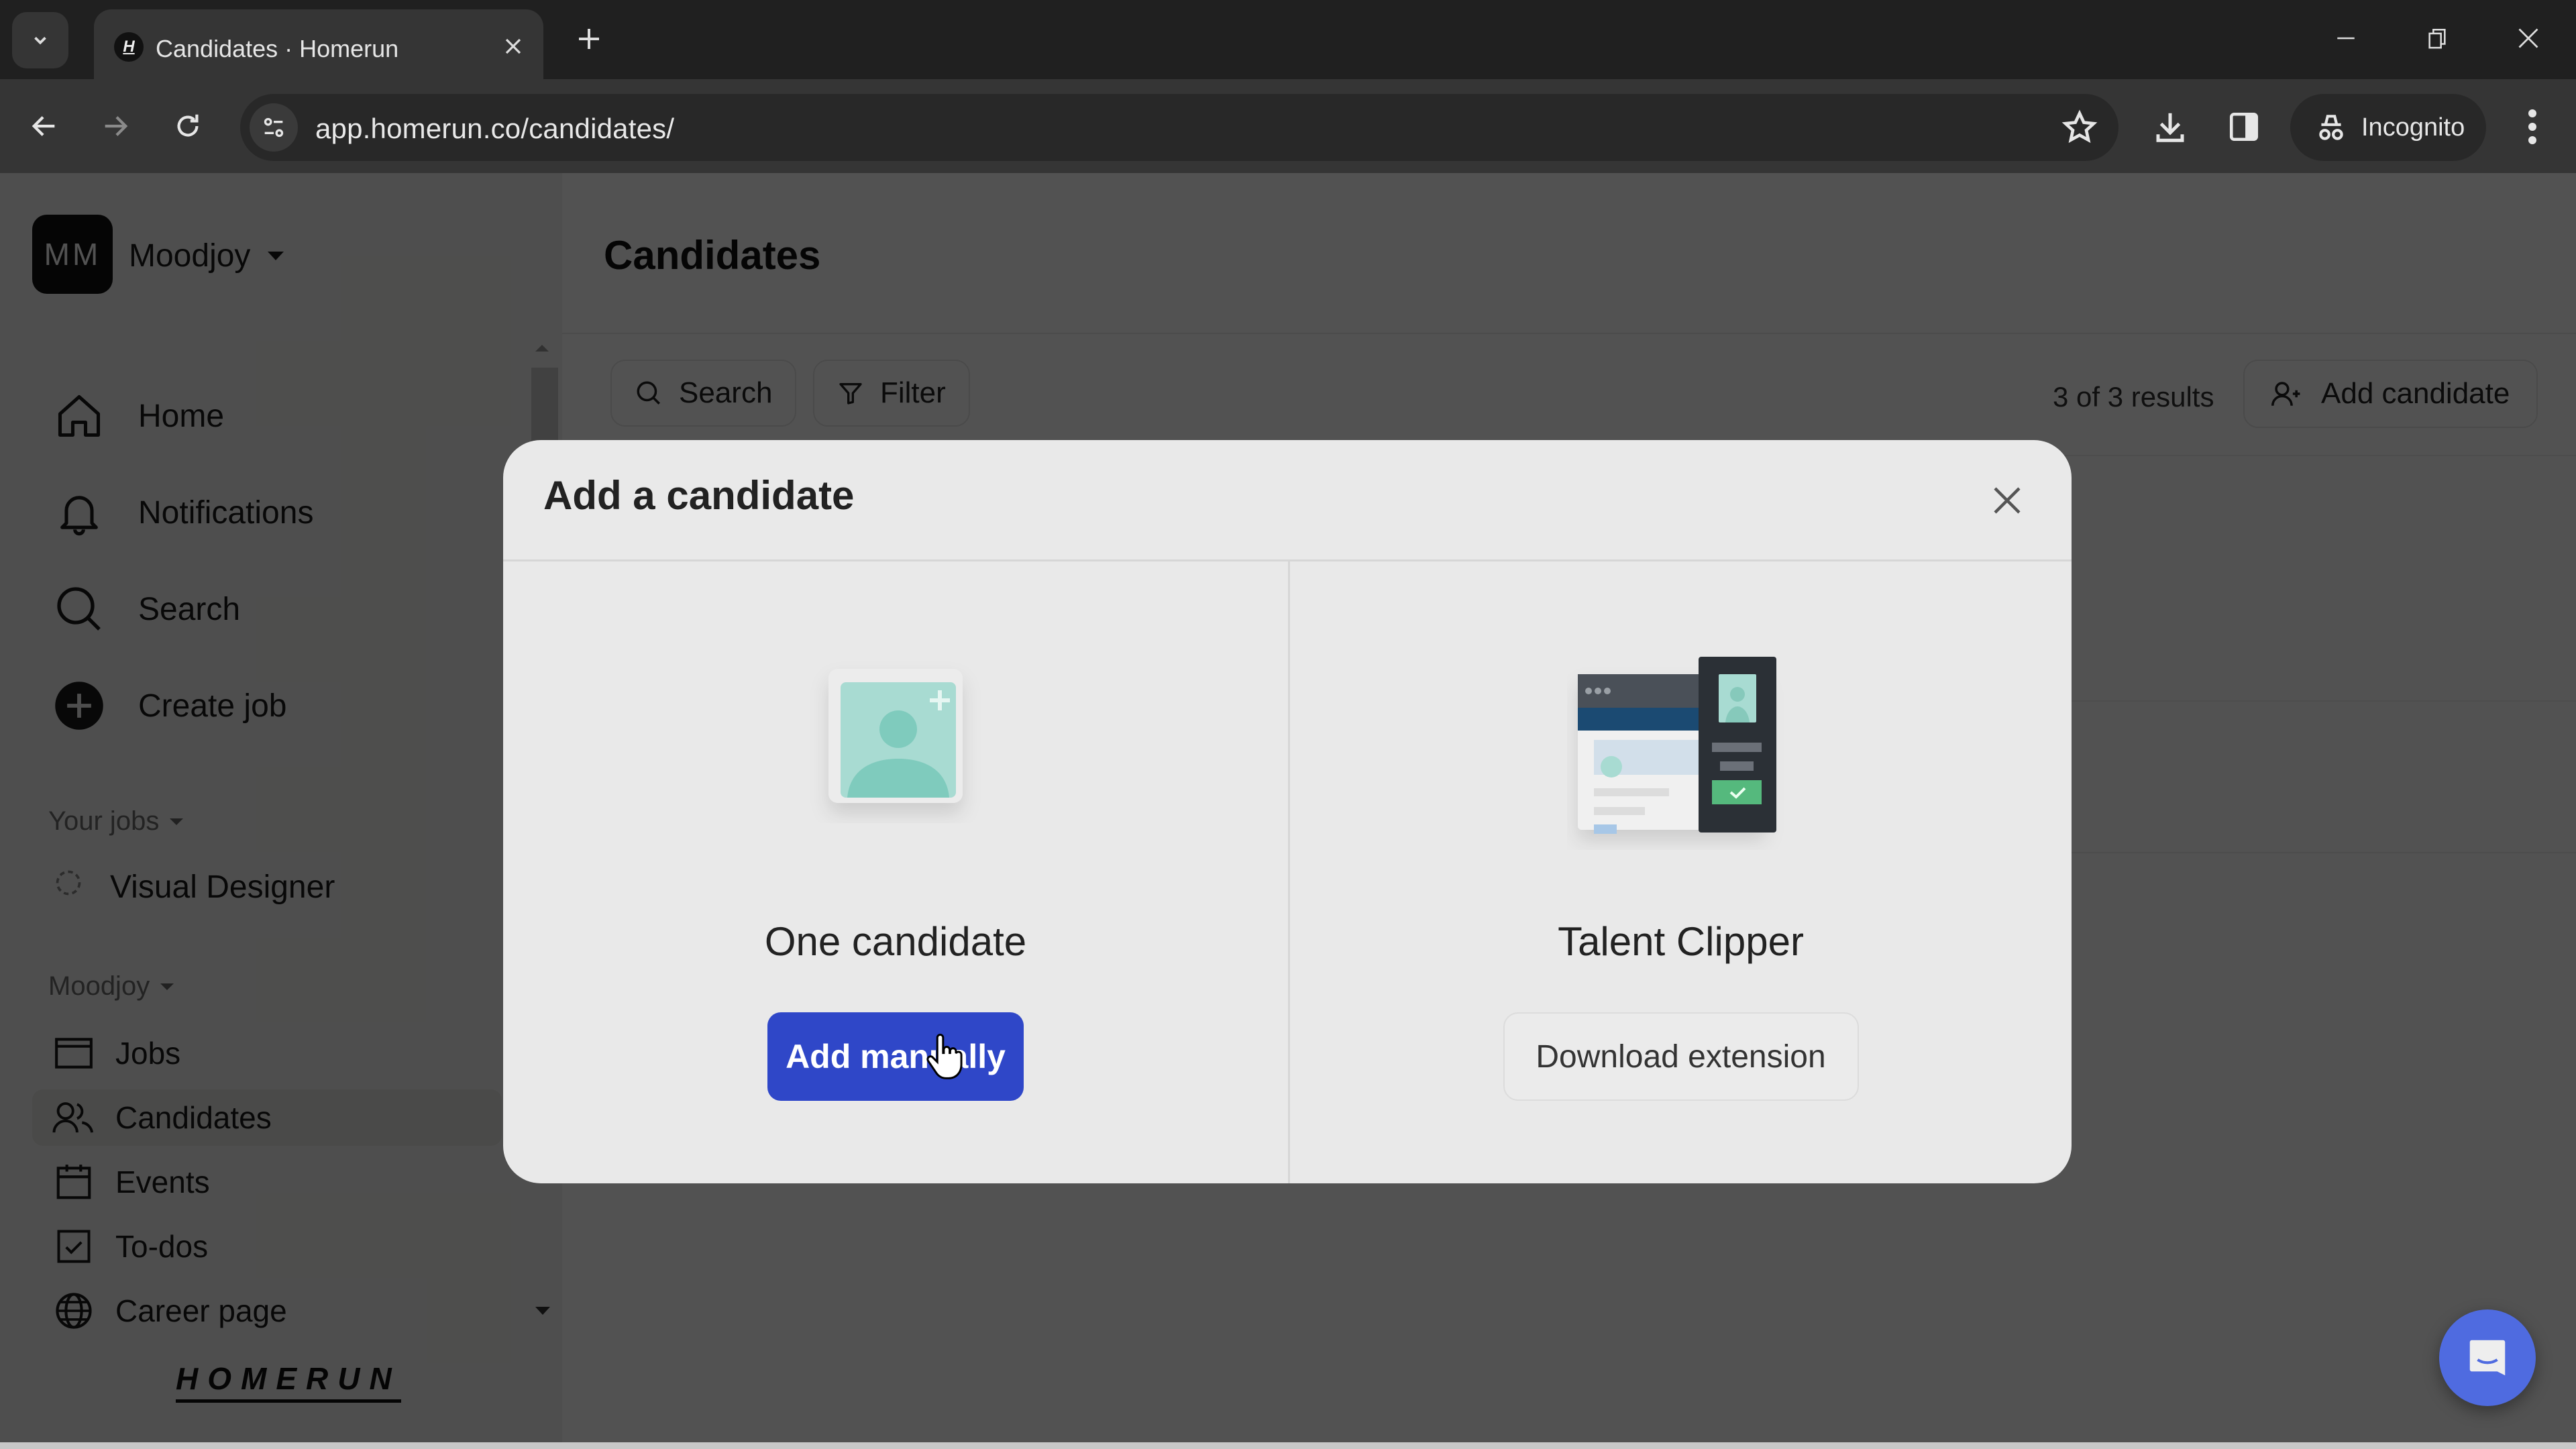 The height and width of the screenshot is (1449, 2576). I want to click on incognito-label: Incognito, so click(2413, 127).